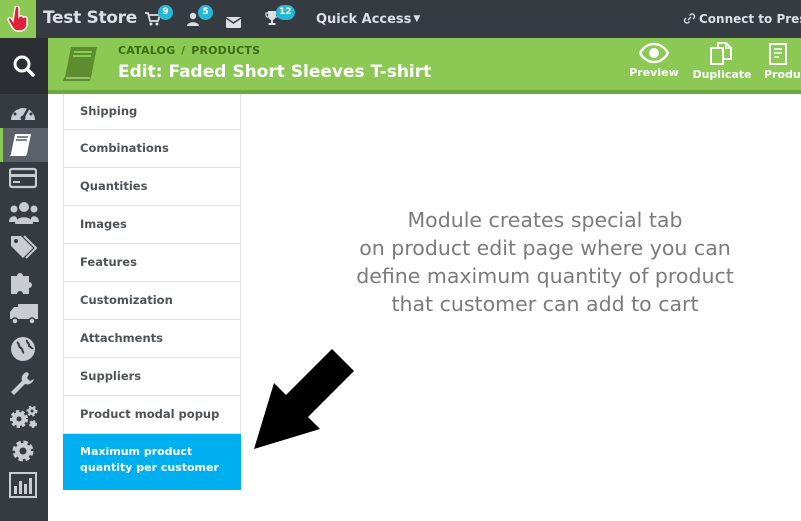 The height and width of the screenshot is (521, 801). I want to click on tab-attachments: Attachments, so click(152, 339).